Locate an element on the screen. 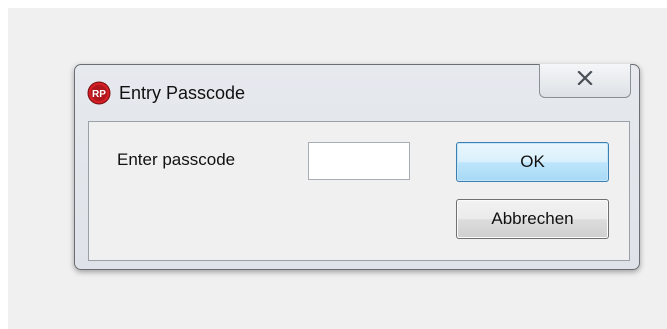 The image size is (667, 329). rp-app-icon-graphic: RP is located at coordinates (99, 93).